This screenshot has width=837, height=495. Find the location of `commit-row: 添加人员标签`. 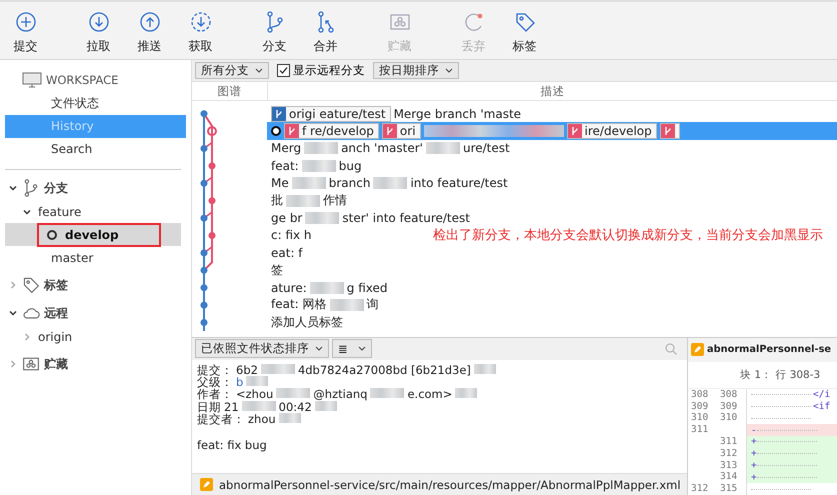

commit-row: 添加人员标签 is located at coordinates (552, 322).